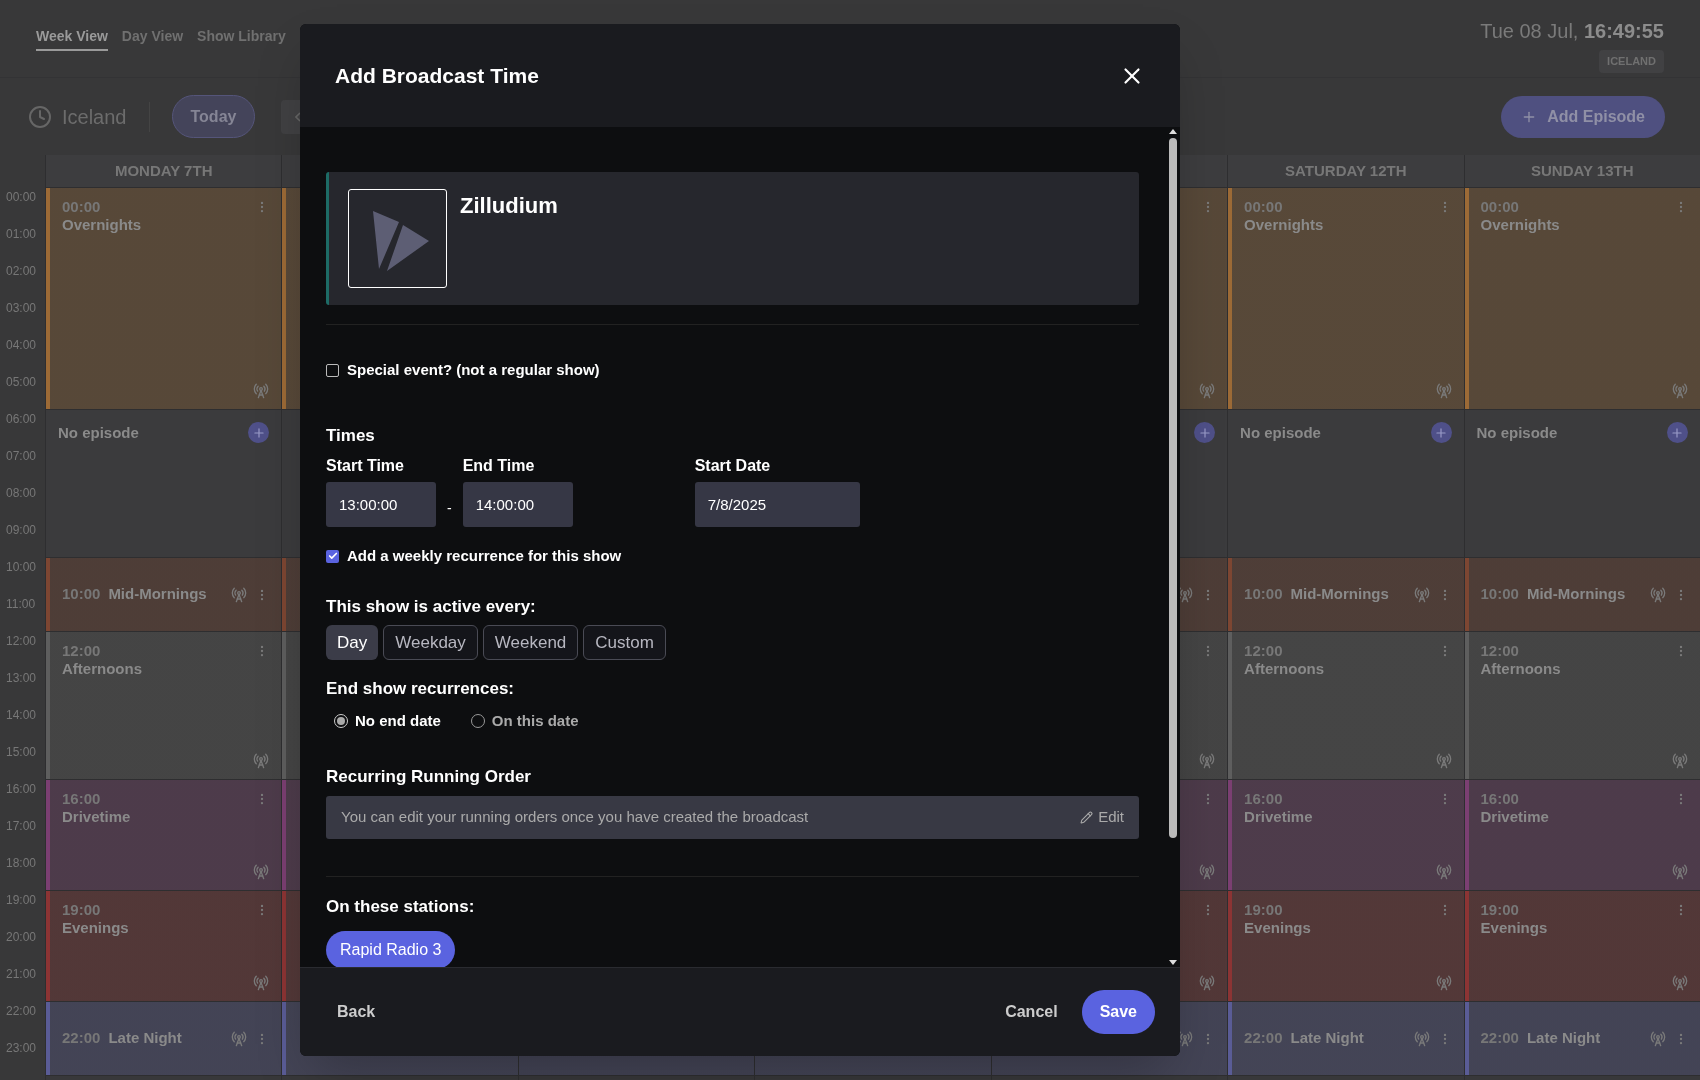 This screenshot has height=1080, width=1700. Describe the element at coordinates (484, 556) in the screenshot. I see `checkbox-label: Add a weekly recurrence for this show` at that location.